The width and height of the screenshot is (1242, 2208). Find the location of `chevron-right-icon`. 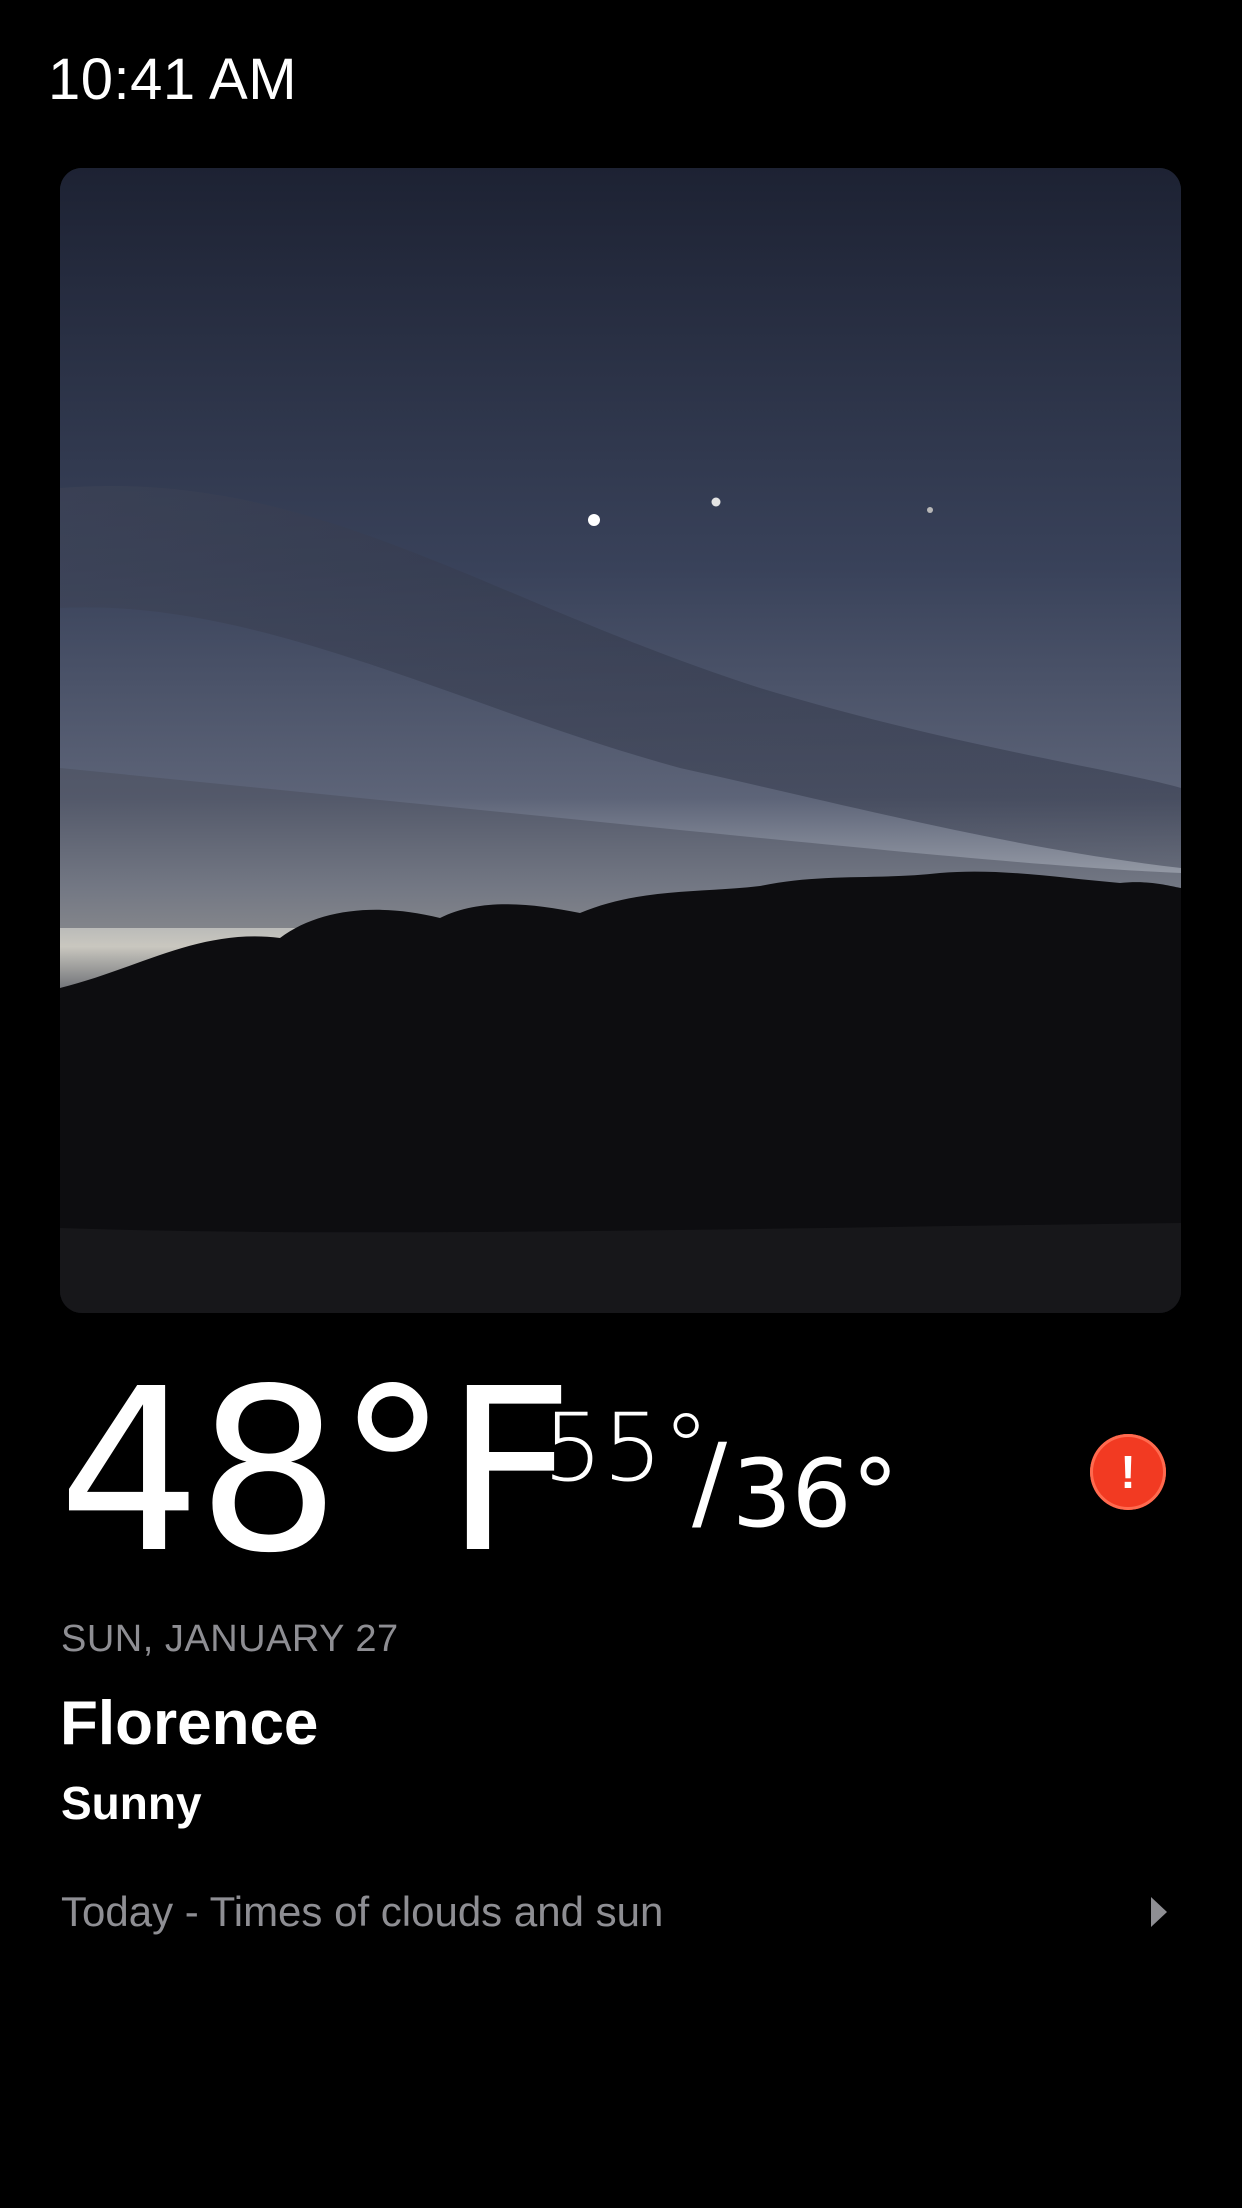

chevron-right-icon is located at coordinates (1159, 1912).